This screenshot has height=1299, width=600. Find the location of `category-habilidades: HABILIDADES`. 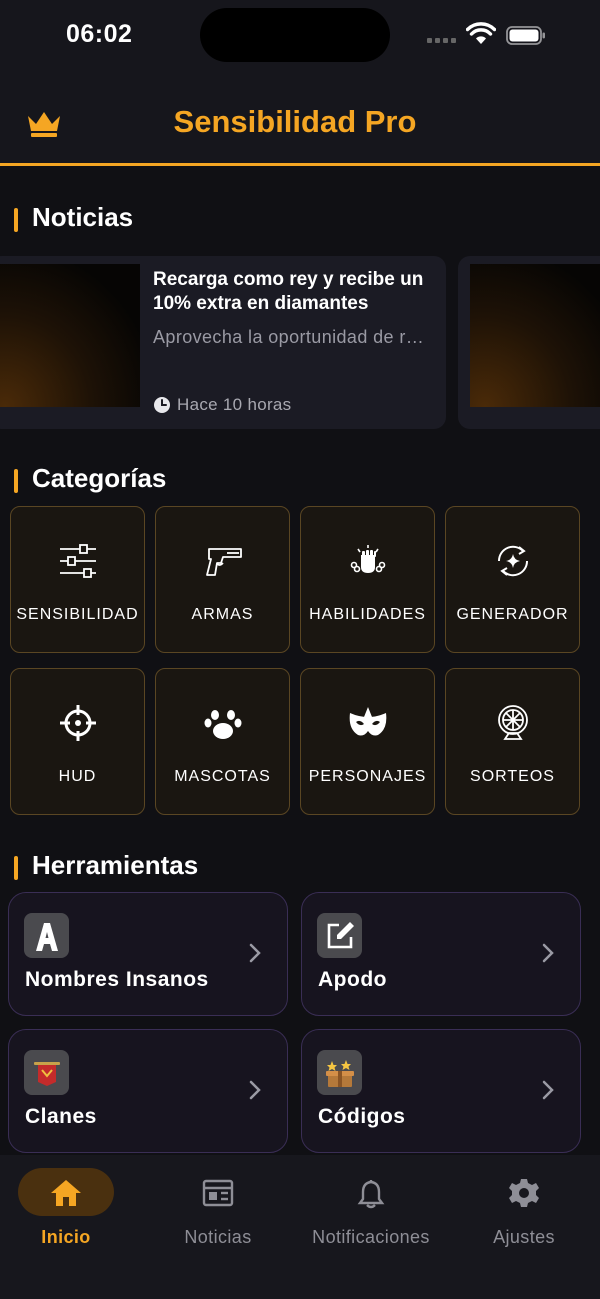

category-habilidades: HABILIDADES is located at coordinates (367, 579).